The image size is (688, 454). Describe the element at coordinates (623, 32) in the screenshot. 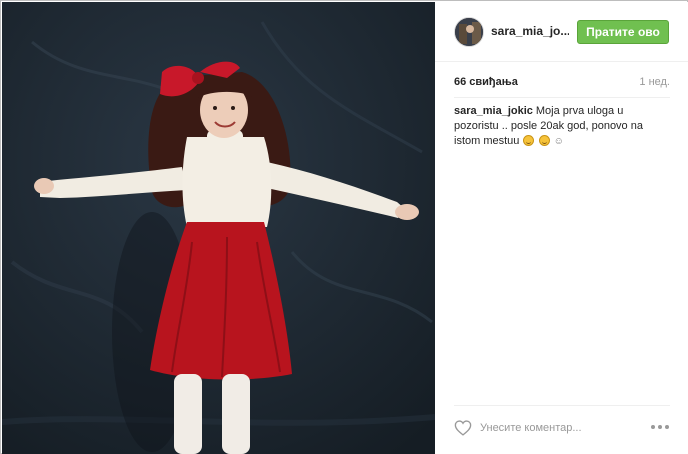

I see `follow-button: Пратите ово` at that location.